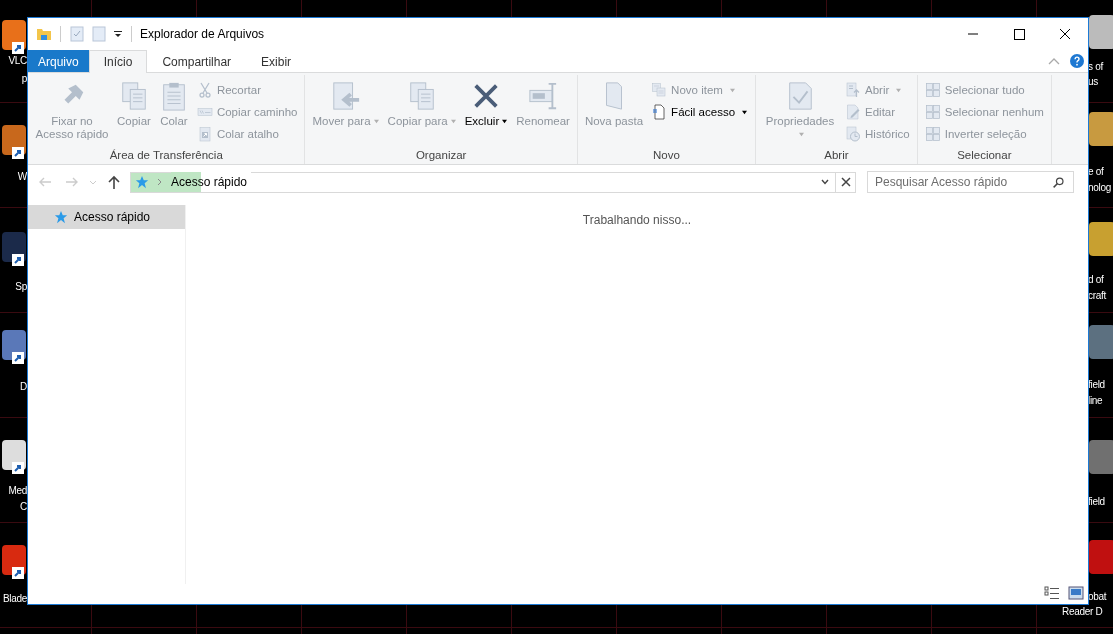 This screenshot has height=634, width=1113. What do you see at coordinates (118, 34) in the screenshot?
I see `dropdown-icon` at bounding box center [118, 34].